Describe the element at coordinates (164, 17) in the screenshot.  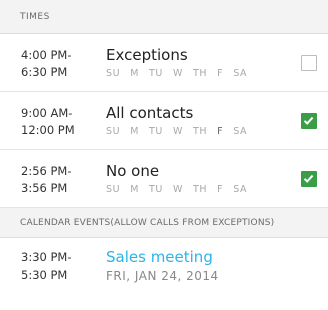
I see `times-section-header: TIMES` at that location.